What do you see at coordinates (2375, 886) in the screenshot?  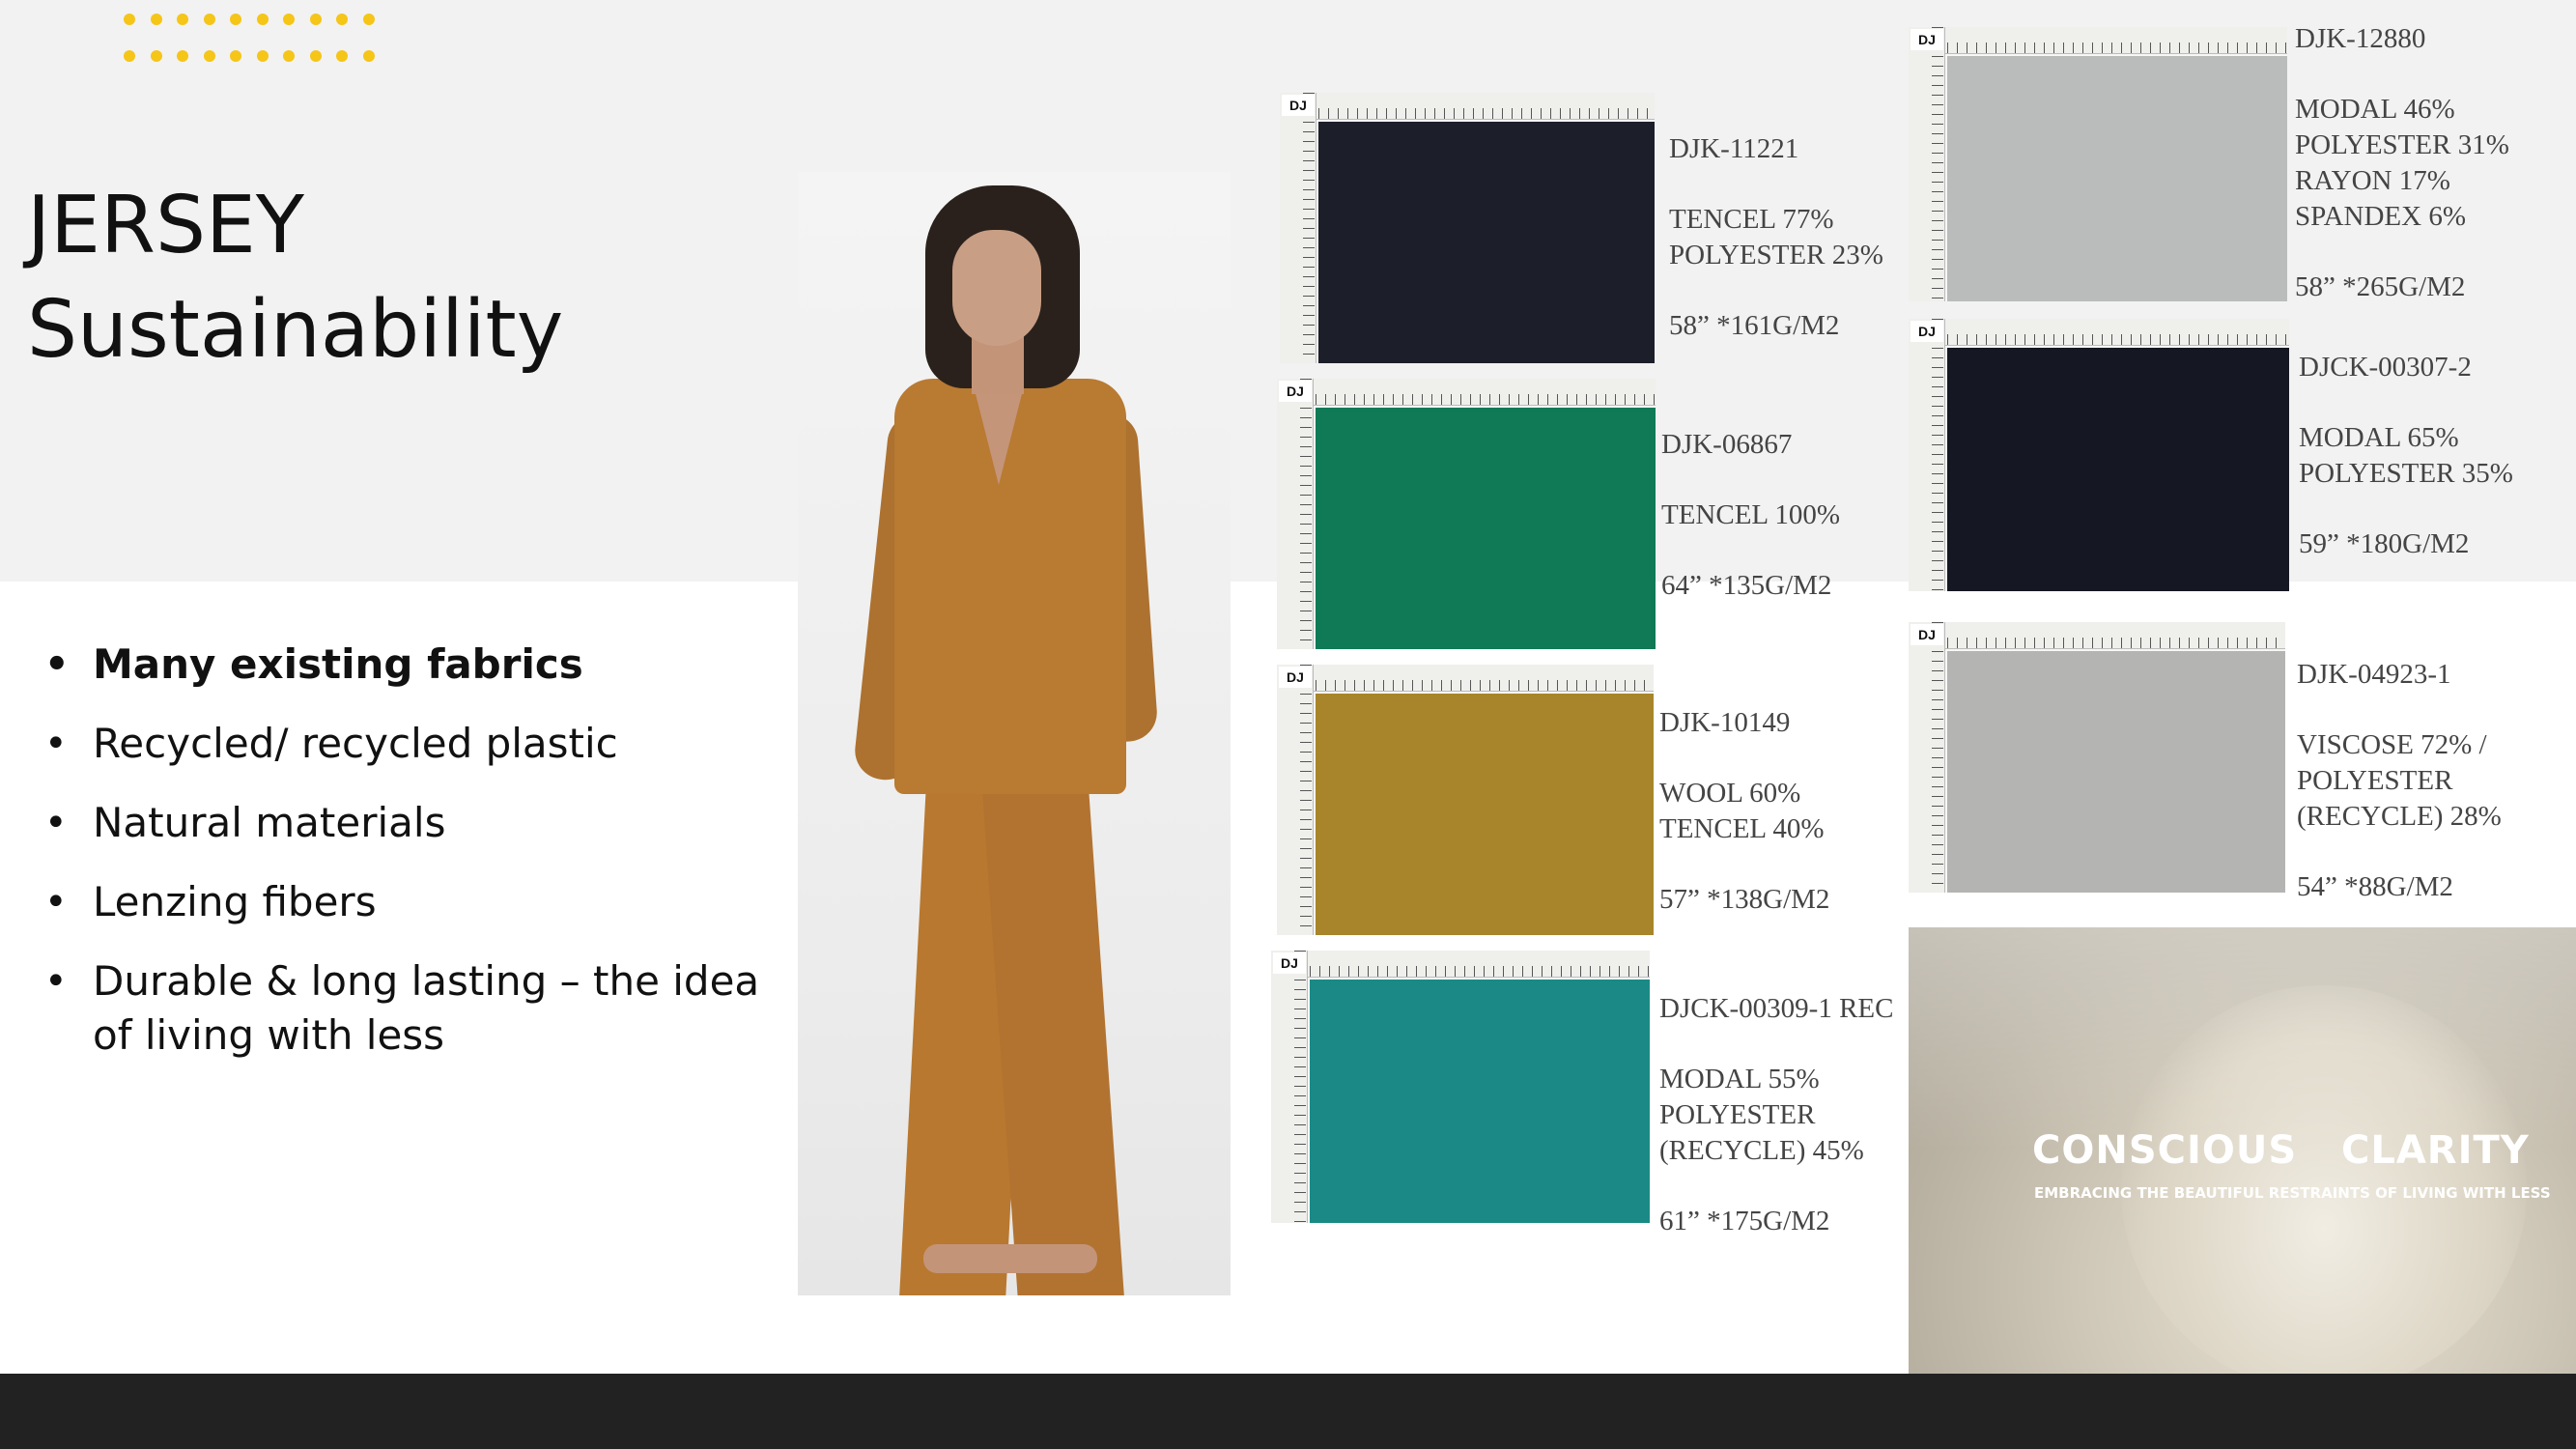 I see `swatch-weight: 54” *88G/M2` at bounding box center [2375, 886].